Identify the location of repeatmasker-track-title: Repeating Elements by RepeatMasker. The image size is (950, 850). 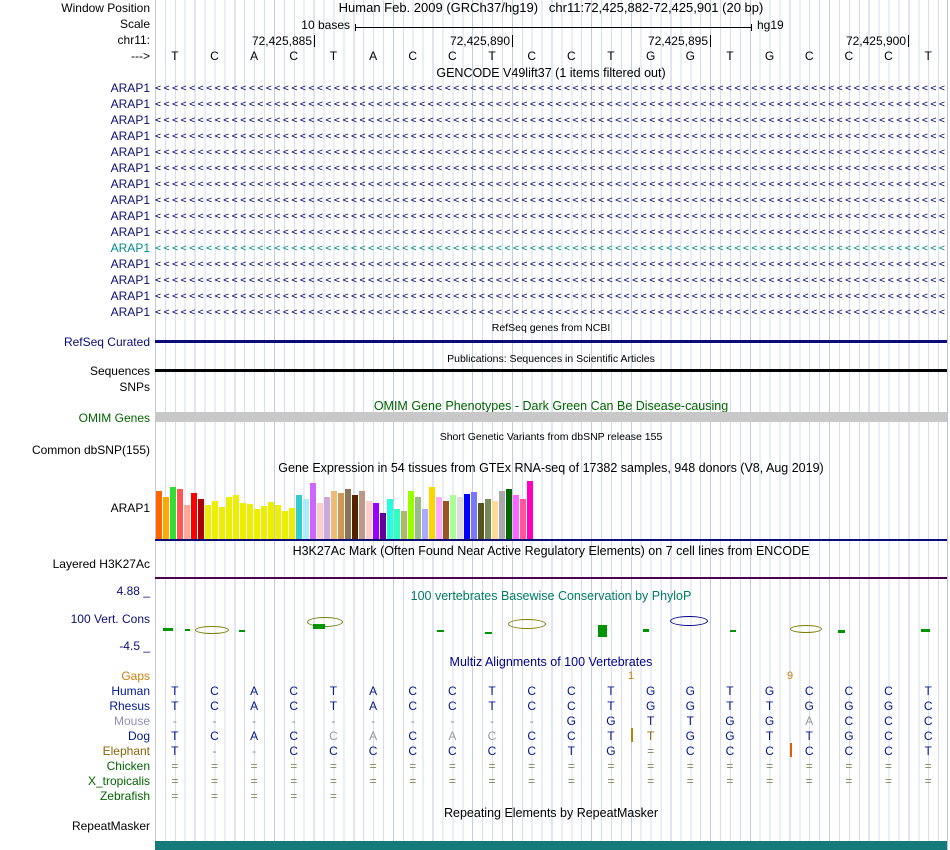
(551, 813).